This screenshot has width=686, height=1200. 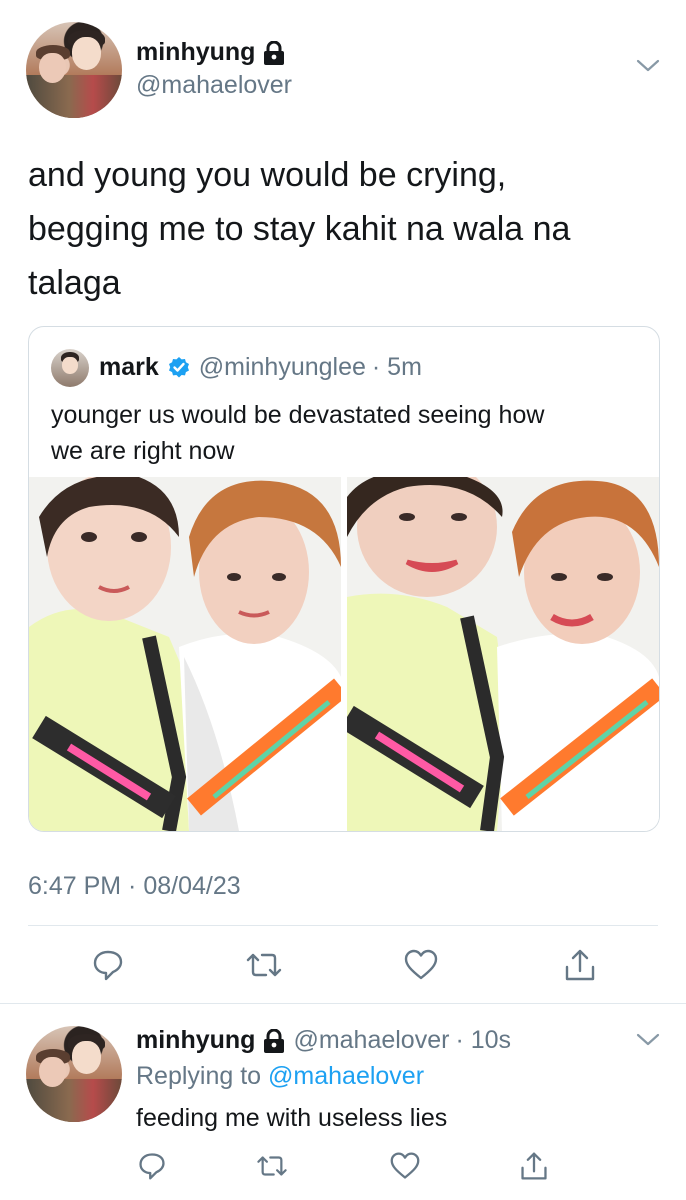 What do you see at coordinates (214, 85) in the screenshot?
I see `author-handle: @mahaelover` at bounding box center [214, 85].